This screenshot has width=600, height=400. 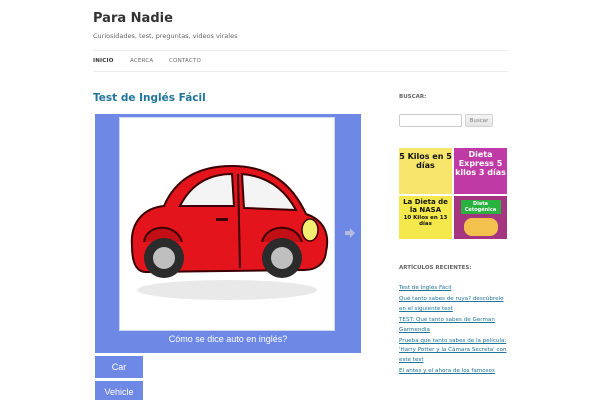 I want to click on recent-posts-title: ARTÍCULOS RECIENTES:, so click(x=435, y=268).